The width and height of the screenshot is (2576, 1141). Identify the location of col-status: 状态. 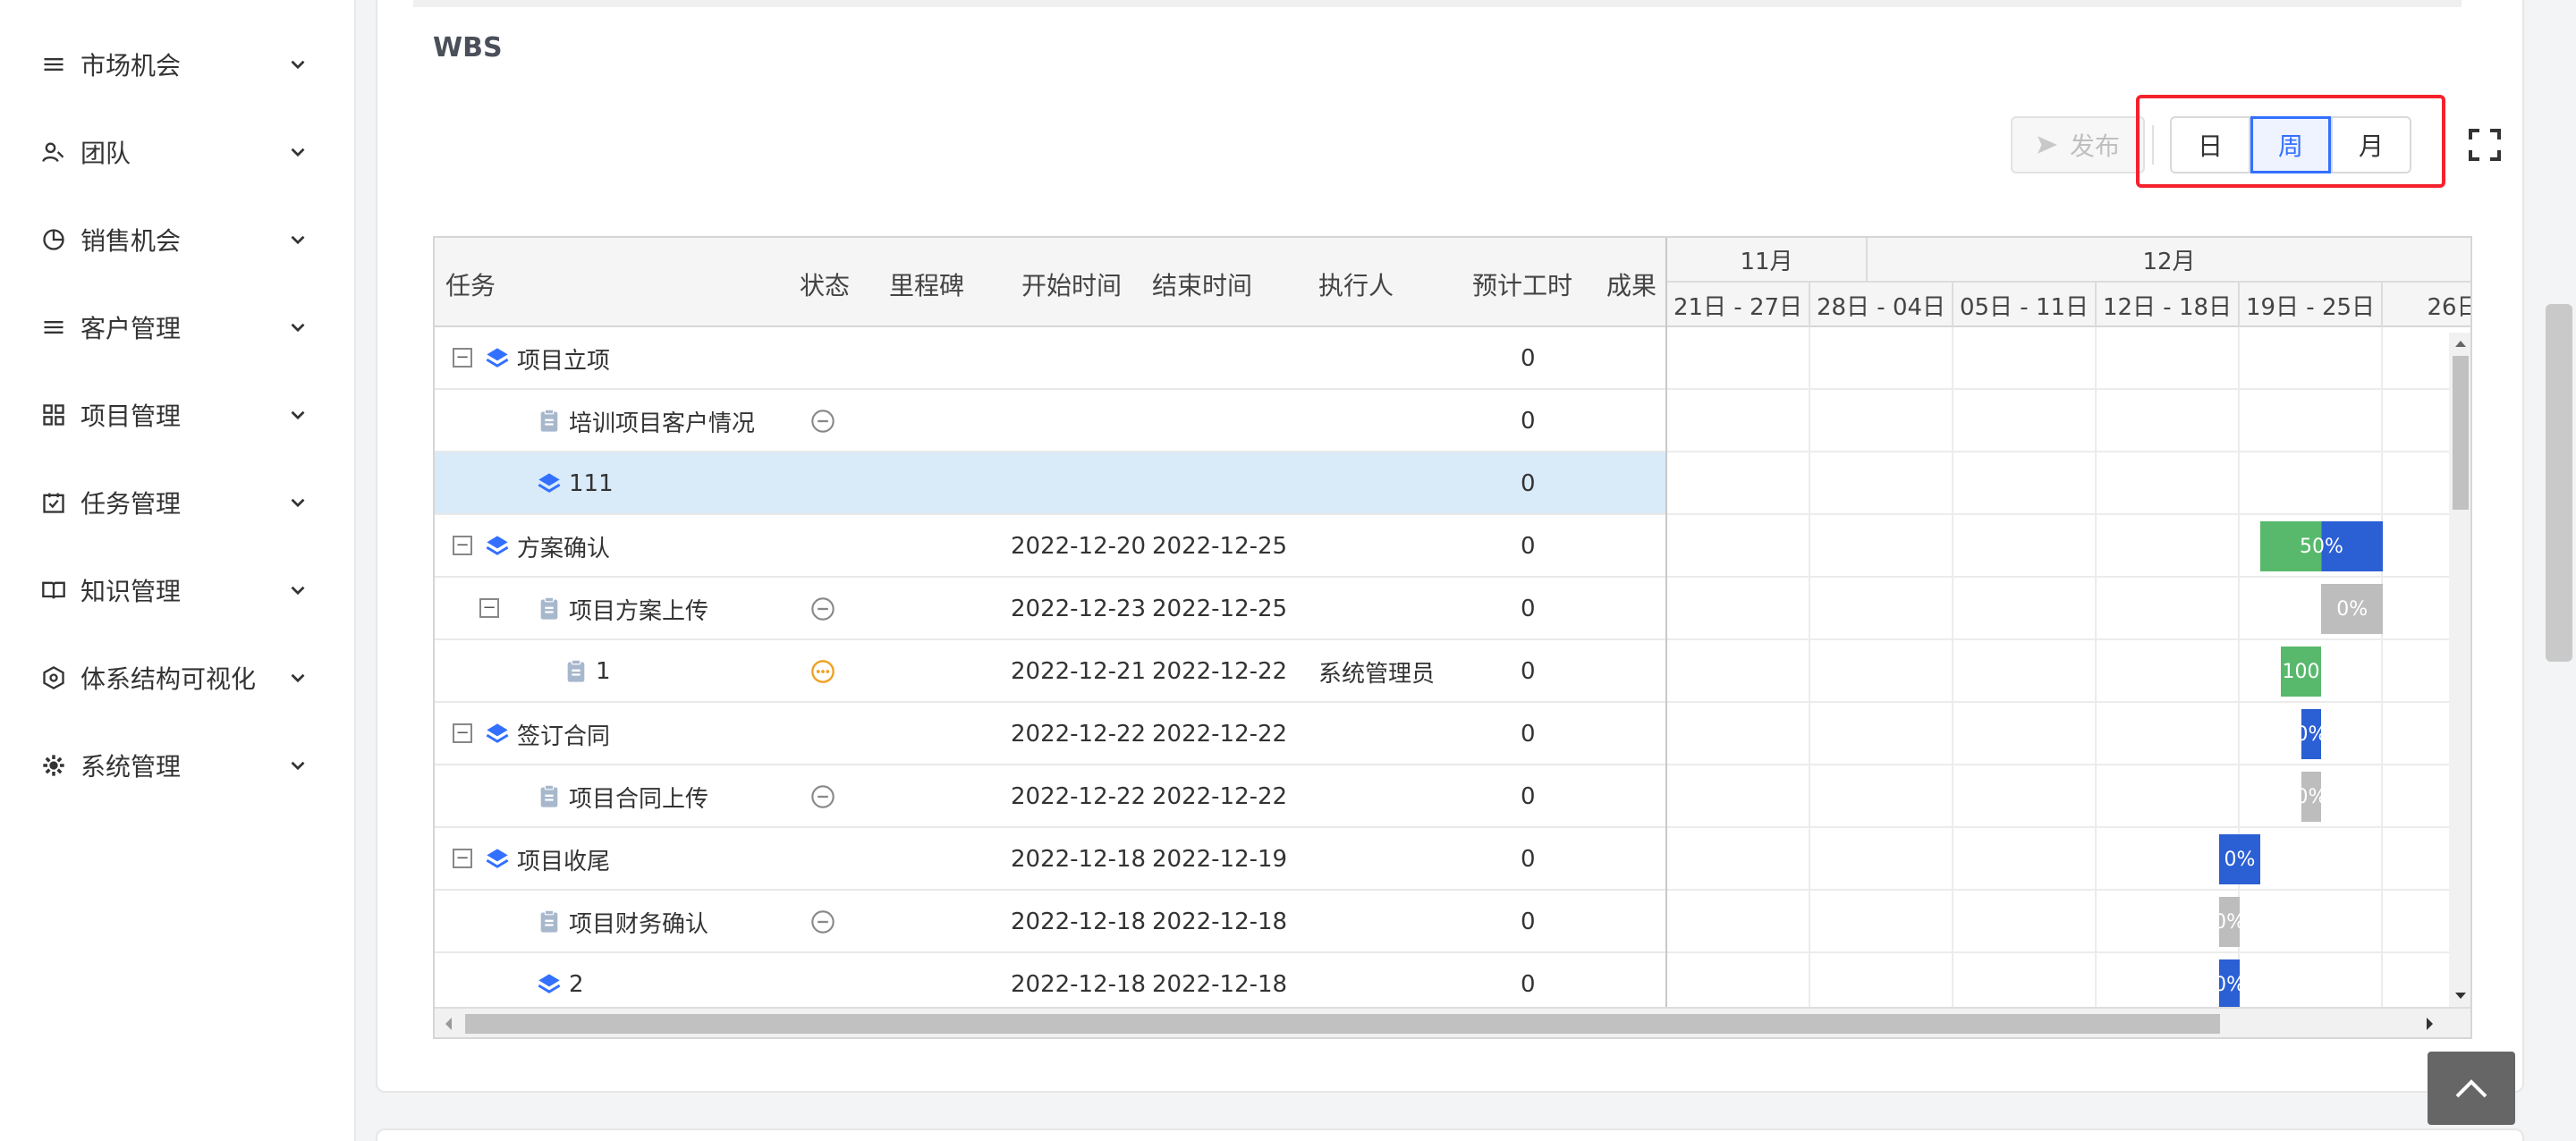
(825, 284).